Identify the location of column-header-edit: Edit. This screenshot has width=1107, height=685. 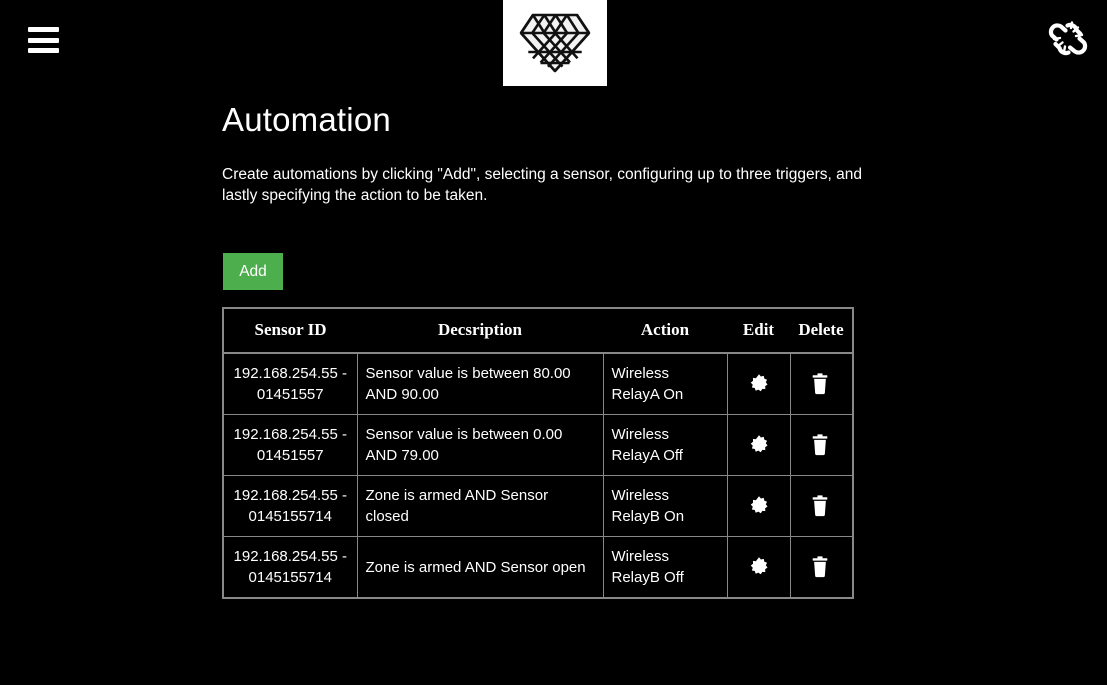
(758, 331).